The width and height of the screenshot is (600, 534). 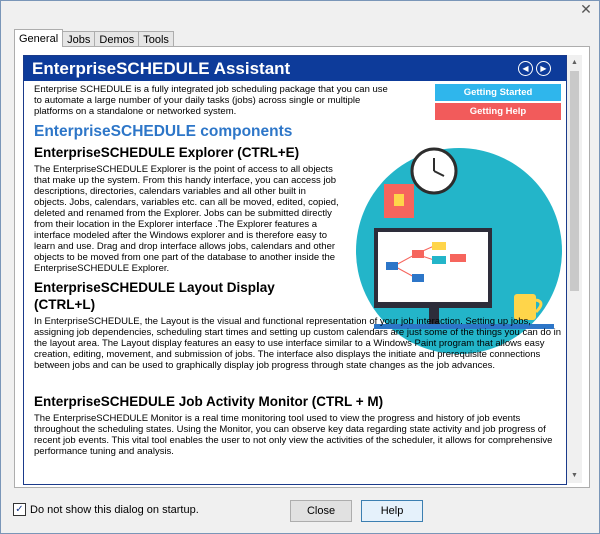 What do you see at coordinates (525, 68) in the screenshot?
I see `prev-arrow-icon: ◀` at bounding box center [525, 68].